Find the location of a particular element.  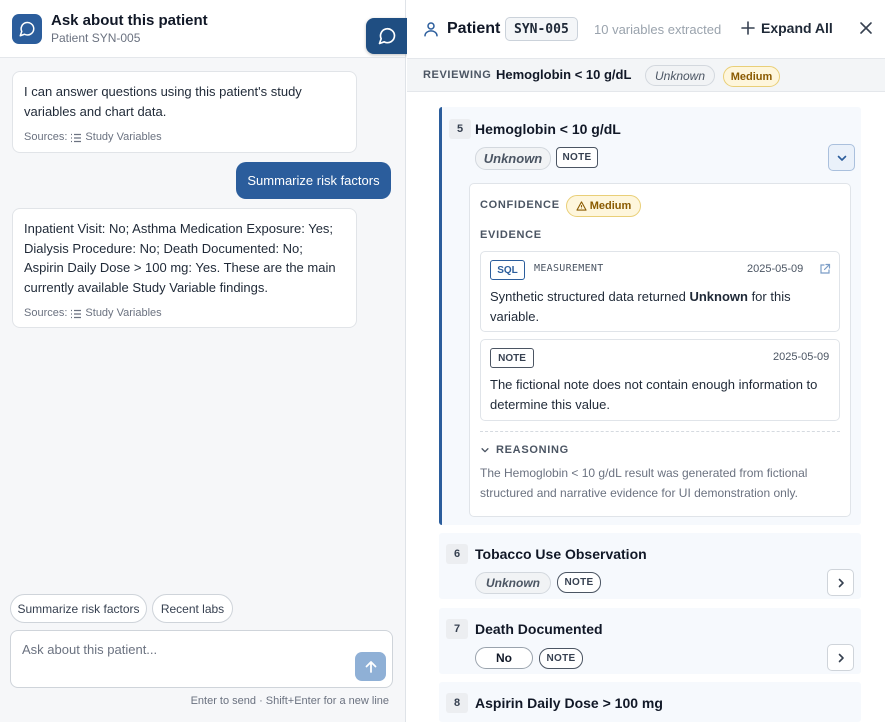

patient-id-badge: SYN-005 is located at coordinates (541, 29).